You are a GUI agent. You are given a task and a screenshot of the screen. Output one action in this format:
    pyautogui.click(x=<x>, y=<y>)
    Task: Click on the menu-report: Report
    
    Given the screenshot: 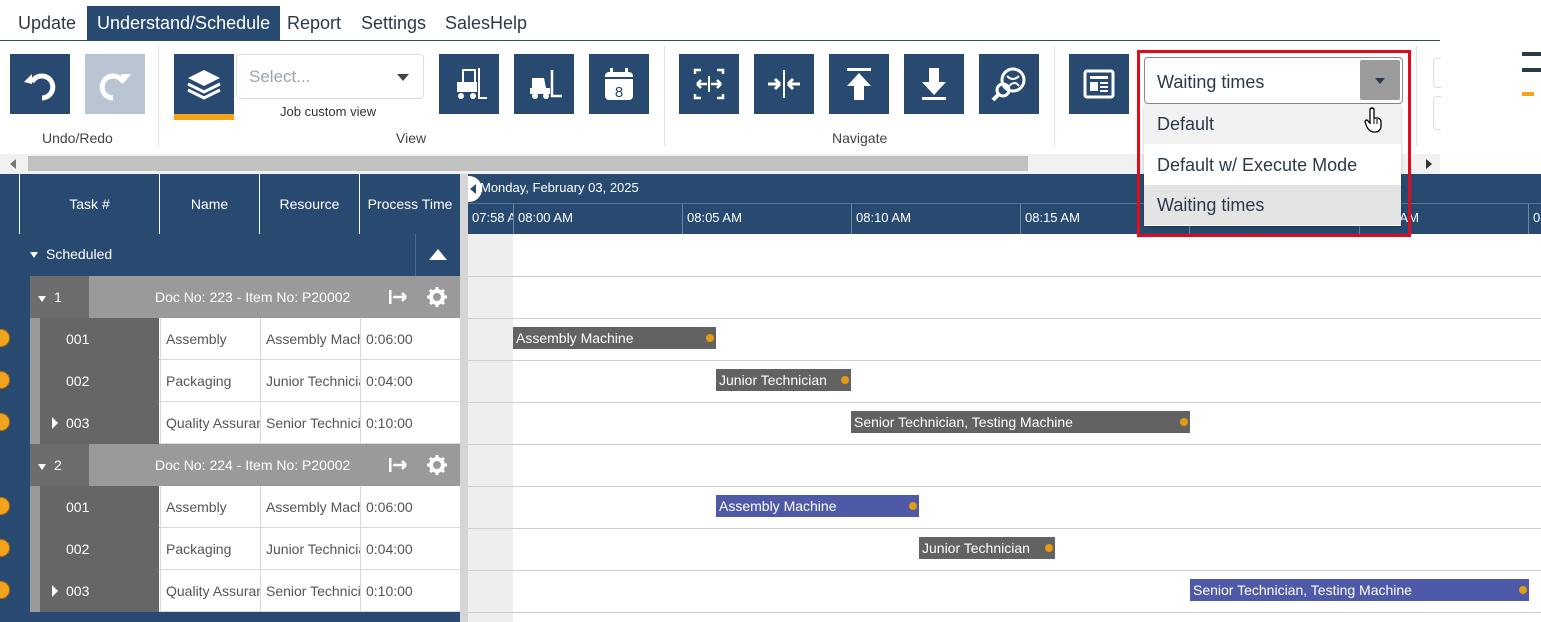 What is the action you would take?
    pyautogui.click(x=314, y=23)
    